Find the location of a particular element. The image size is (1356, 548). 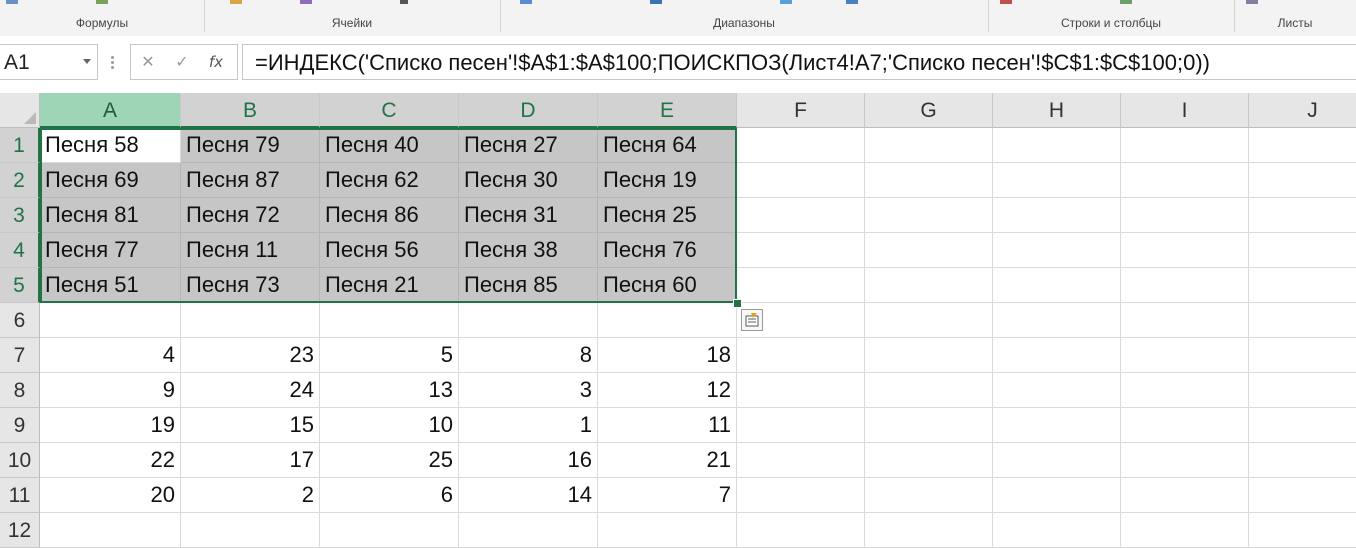

cell-a3: Песня 81 is located at coordinates (110, 215).